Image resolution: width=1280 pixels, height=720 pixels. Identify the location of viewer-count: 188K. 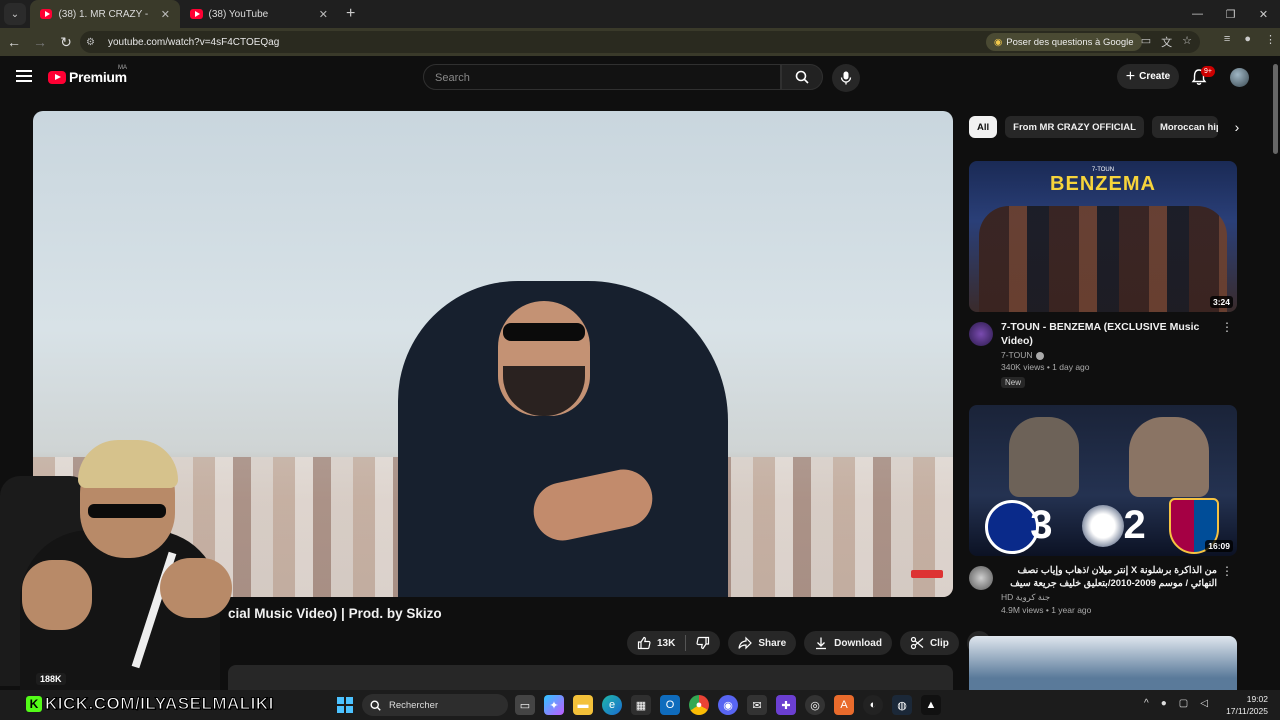
(51, 679).